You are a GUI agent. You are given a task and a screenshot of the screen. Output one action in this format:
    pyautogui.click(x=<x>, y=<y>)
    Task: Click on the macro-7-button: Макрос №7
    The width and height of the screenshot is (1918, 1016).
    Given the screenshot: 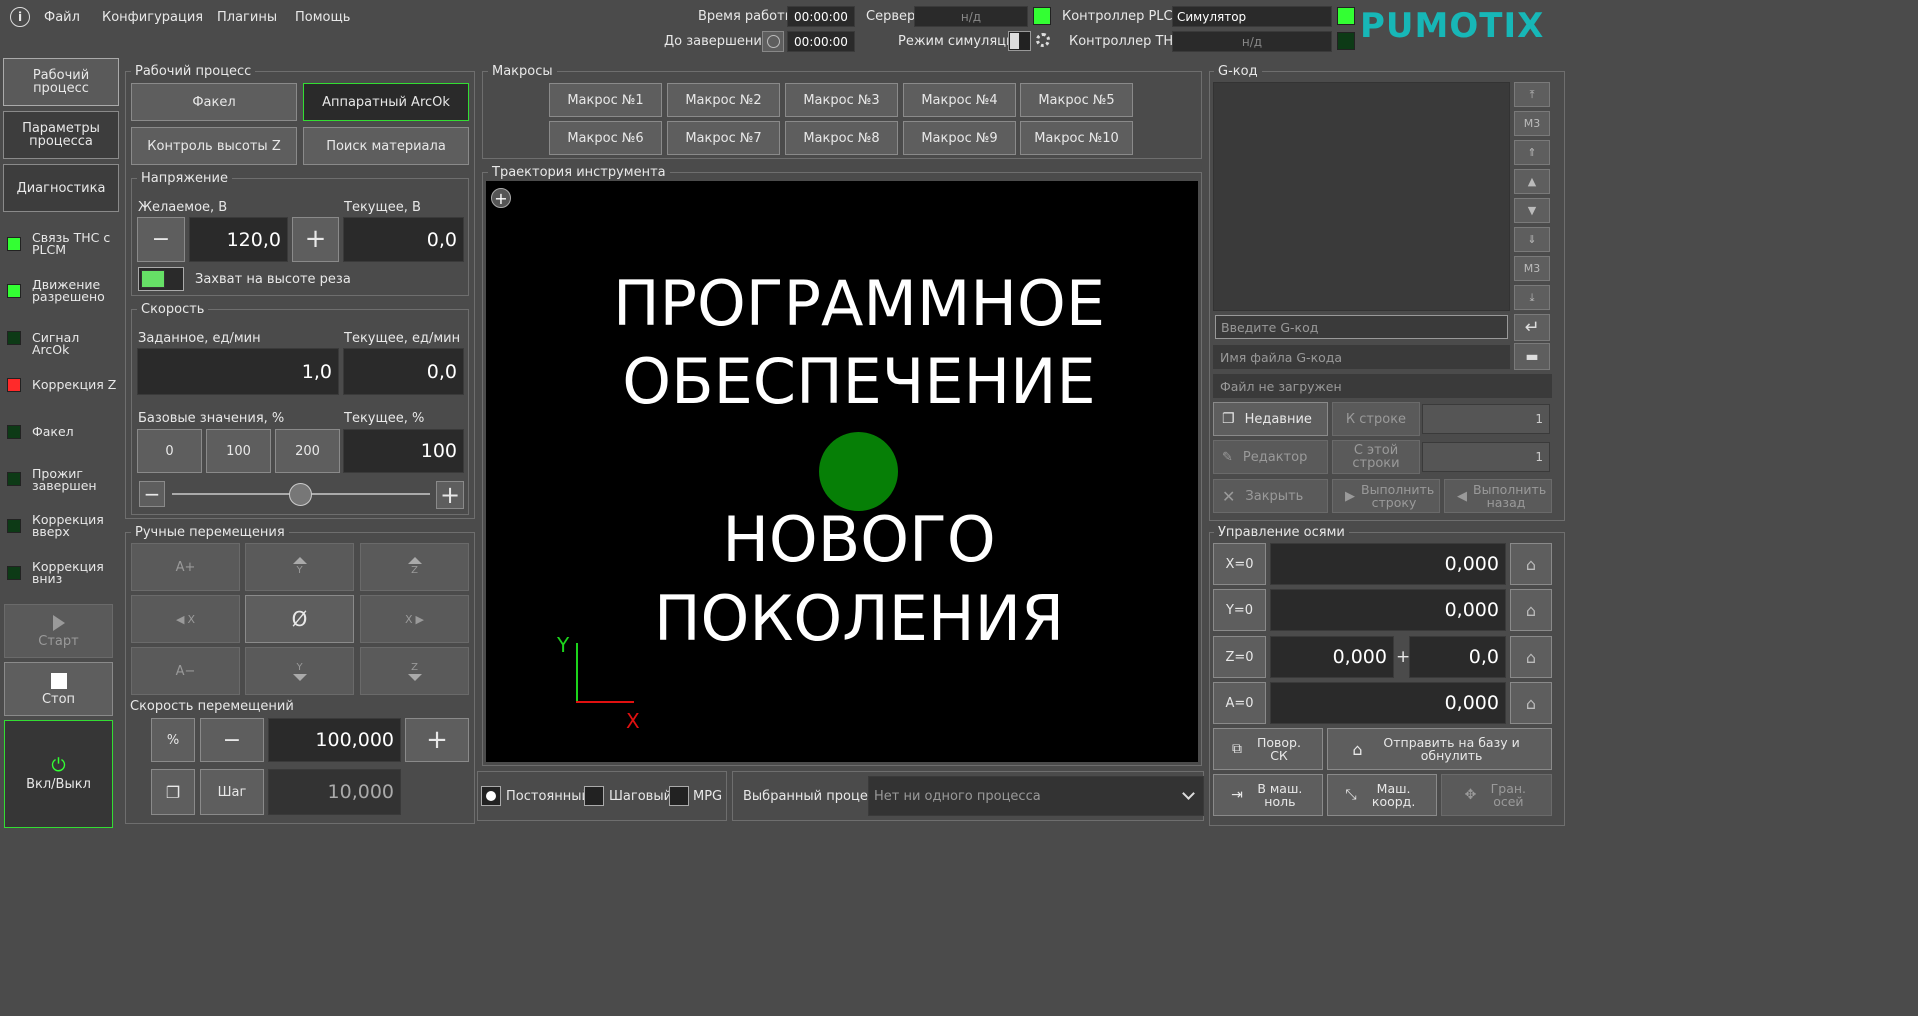 What is the action you would take?
    pyautogui.click(x=723, y=138)
    